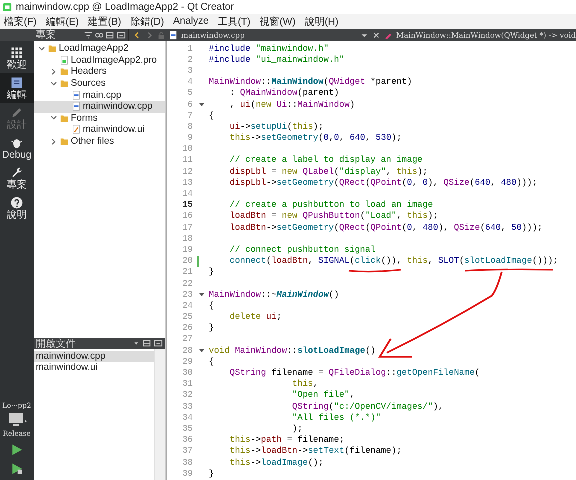  I want to click on window-title: mainwindow.cpp @ LoadImageApp2 - Qt Creator, so click(125, 7).